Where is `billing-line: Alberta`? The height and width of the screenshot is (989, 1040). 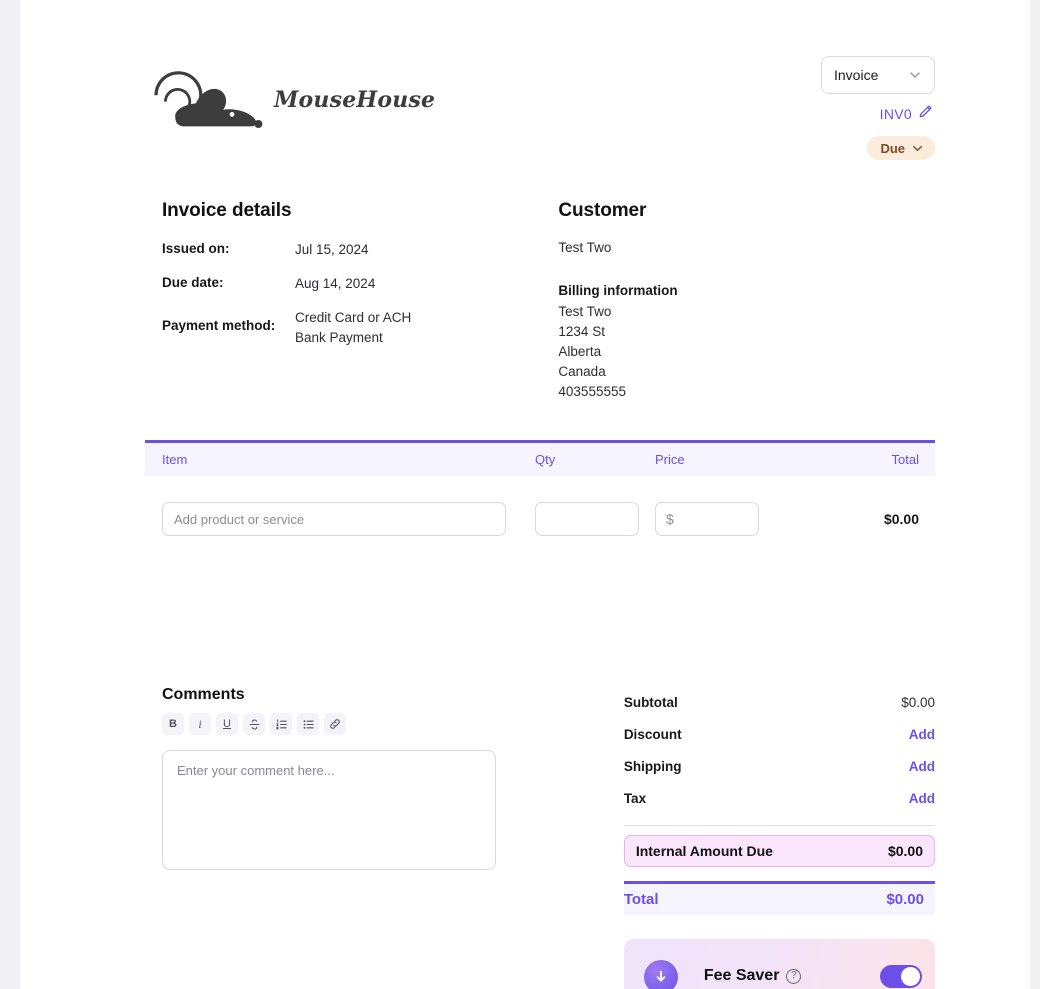 billing-line: Alberta is located at coordinates (580, 351).